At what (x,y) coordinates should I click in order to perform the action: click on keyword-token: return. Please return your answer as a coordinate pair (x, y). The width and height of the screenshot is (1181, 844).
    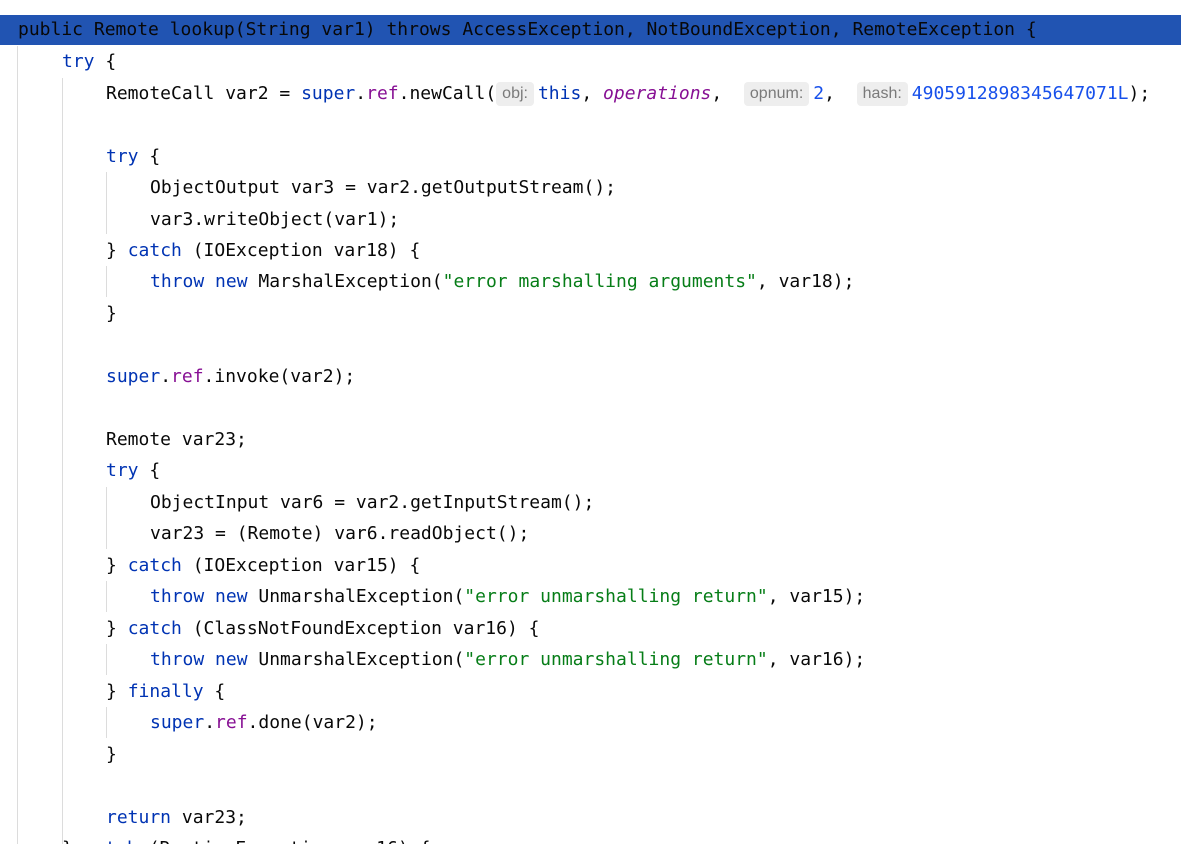
    Looking at the image, I should click on (139, 817).